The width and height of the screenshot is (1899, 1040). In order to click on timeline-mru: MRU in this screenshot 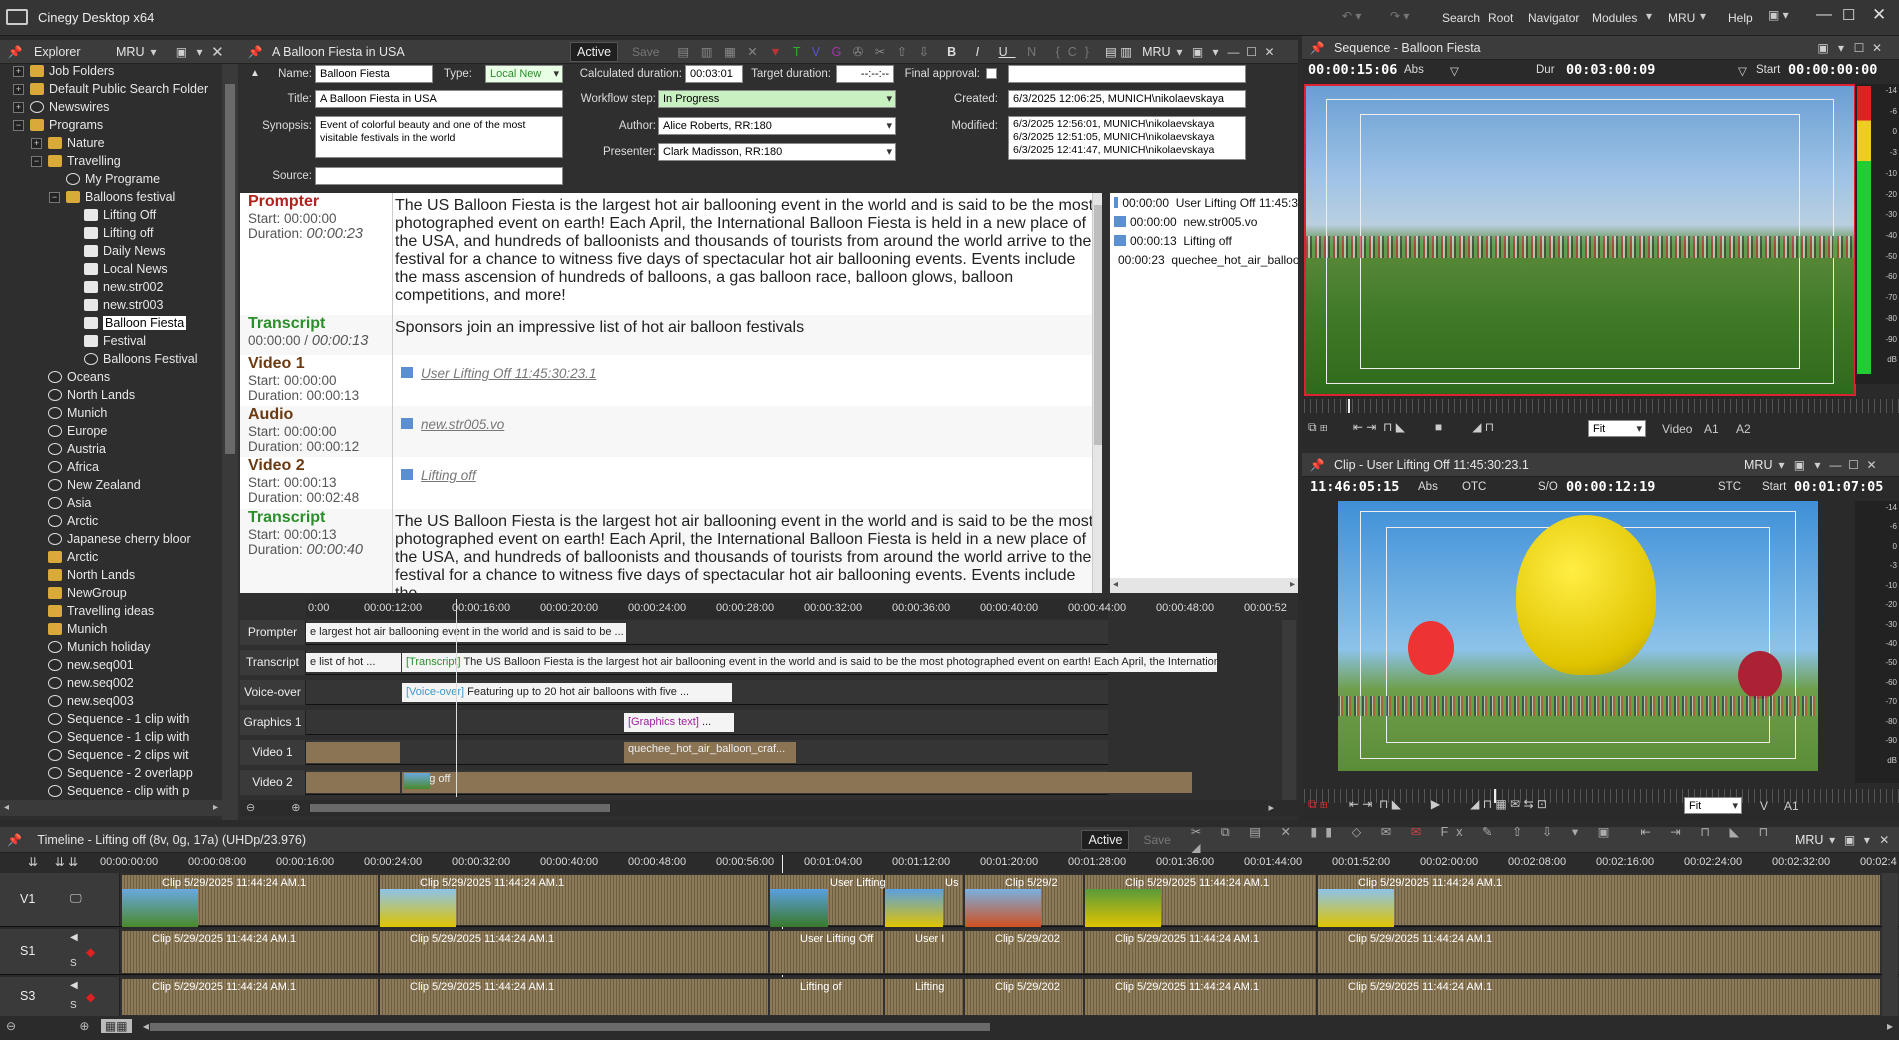, I will do `click(1809, 840)`.